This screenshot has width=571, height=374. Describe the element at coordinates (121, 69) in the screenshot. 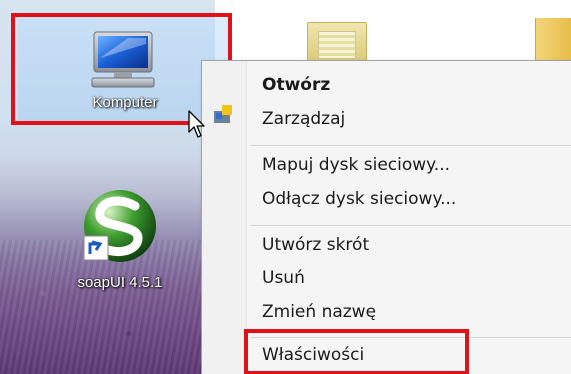

I see `highlight-box-komputer` at that location.